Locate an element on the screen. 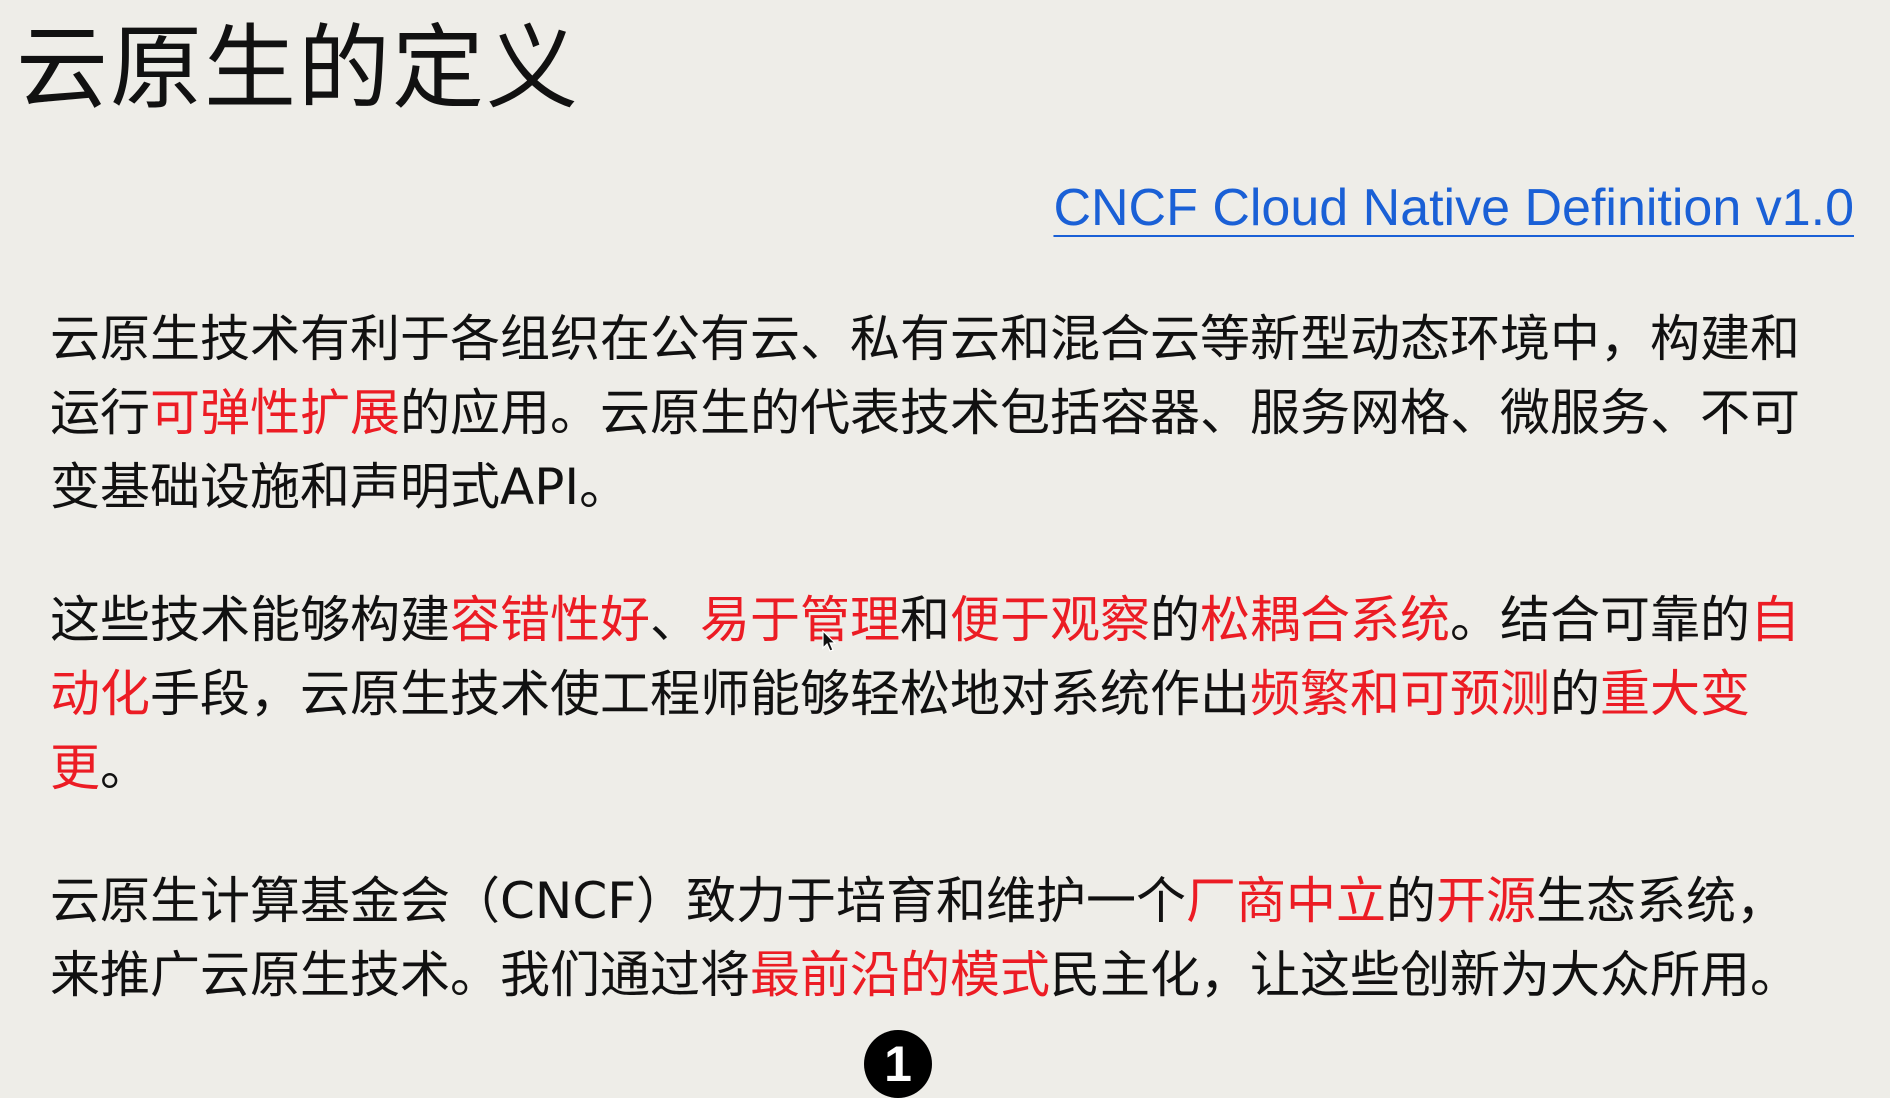  highlighted-phrase: 松耦合系统 is located at coordinates (1325, 620).